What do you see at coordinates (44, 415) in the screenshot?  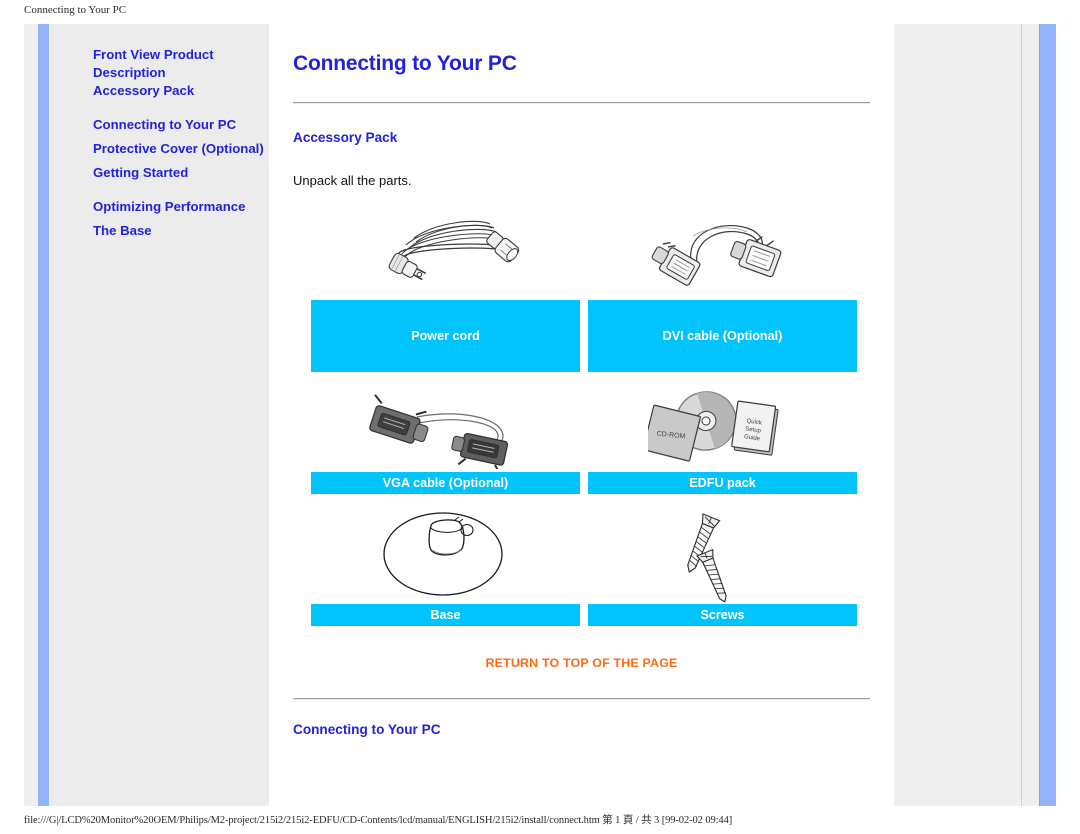 I see `left-frame-bar` at bounding box center [44, 415].